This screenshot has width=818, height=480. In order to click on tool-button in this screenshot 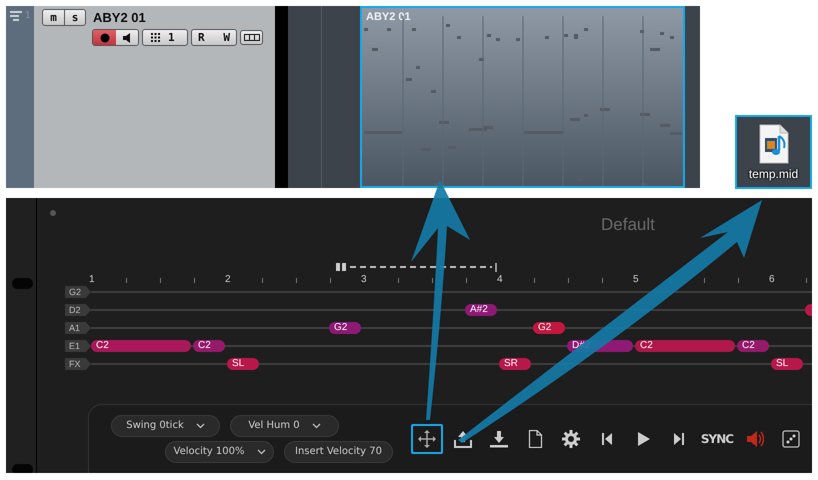, I will do `click(427, 439)`.